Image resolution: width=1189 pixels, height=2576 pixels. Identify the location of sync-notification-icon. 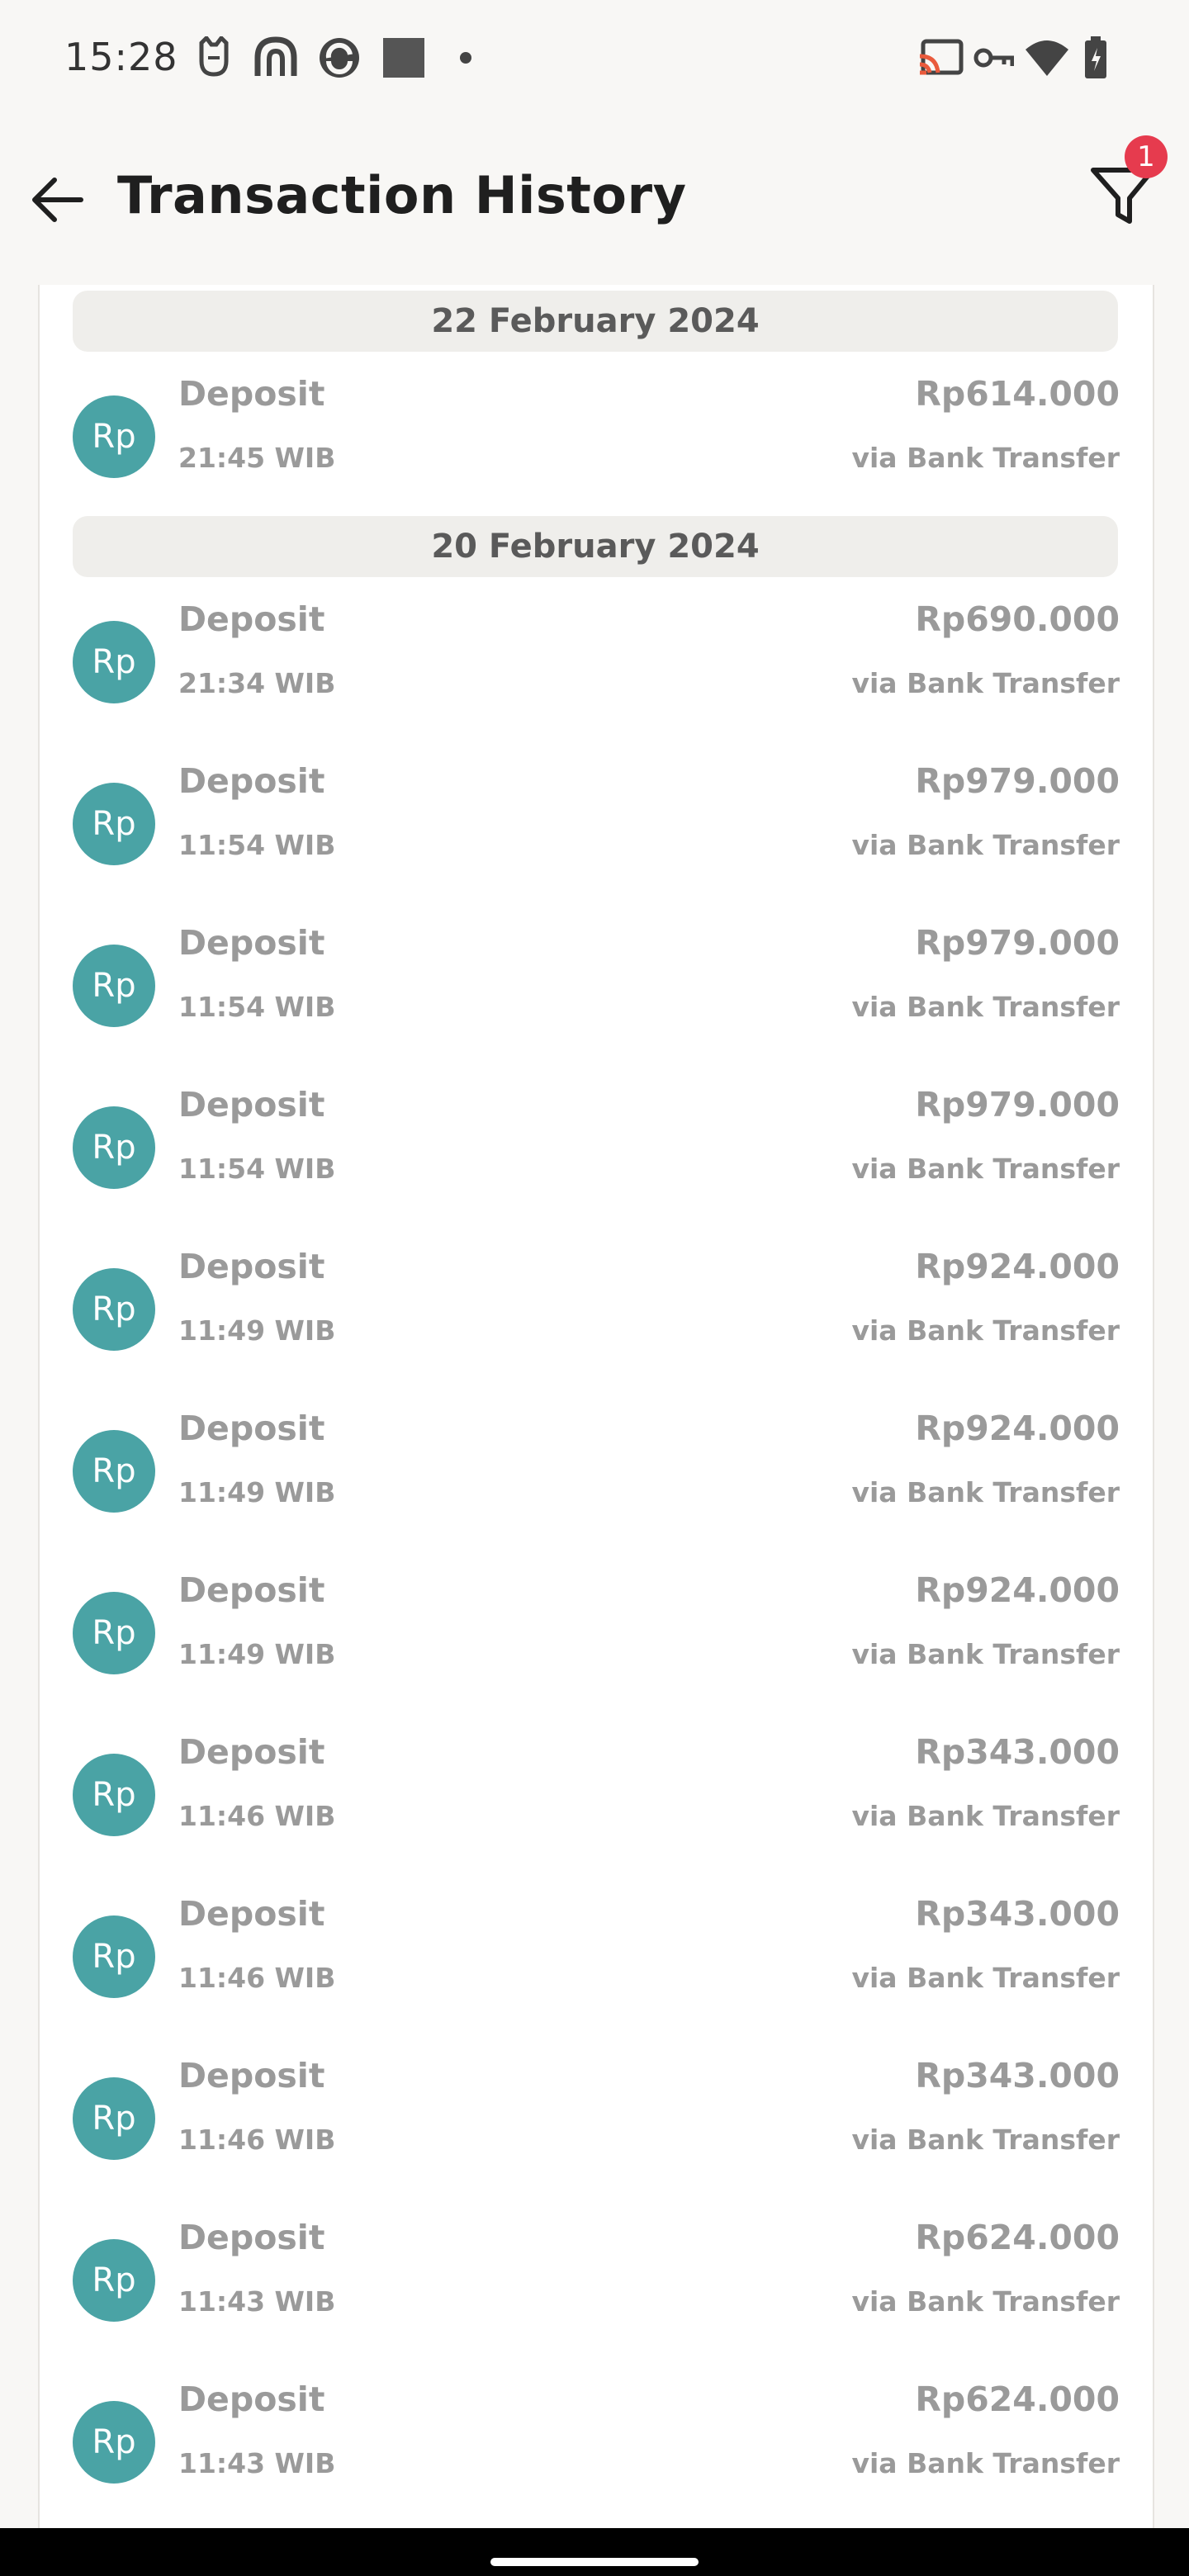
(339, 58).